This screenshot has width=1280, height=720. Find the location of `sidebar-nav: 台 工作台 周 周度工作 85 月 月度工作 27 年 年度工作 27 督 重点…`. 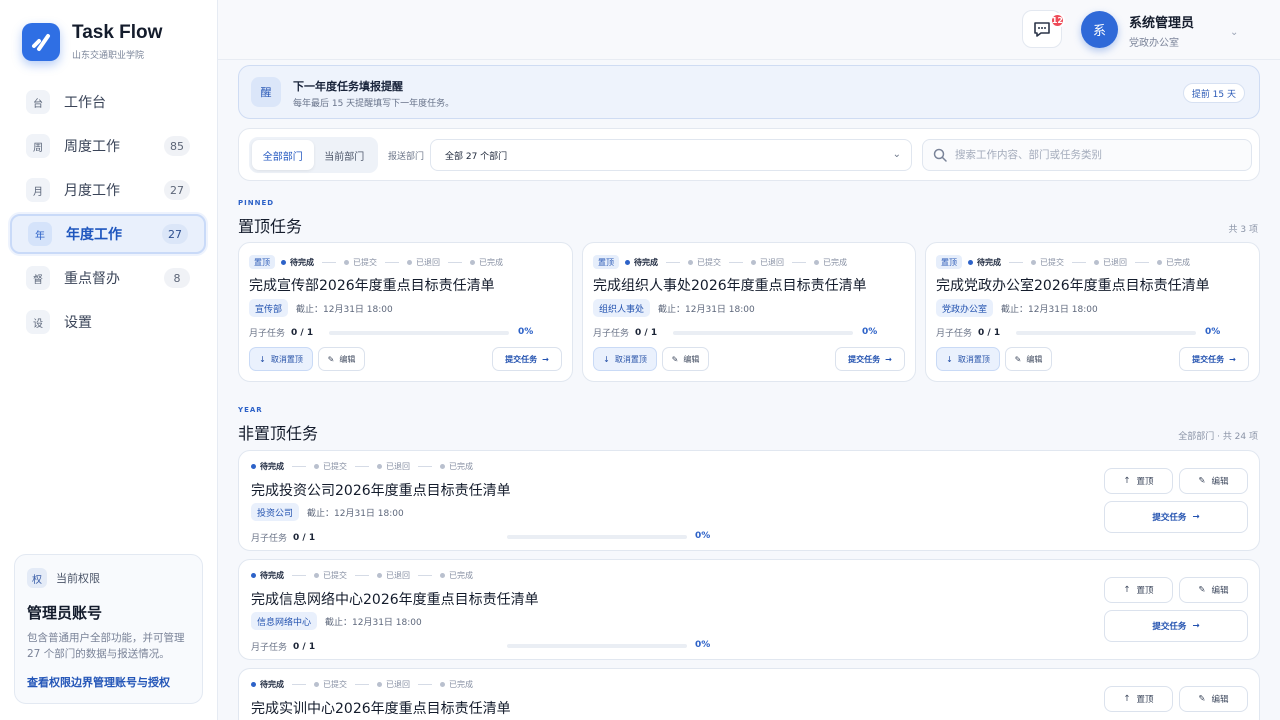

sidebar-nav: 台 工作台 周 周度工作 85 月 月度工作 27 年 年度工作 27 督 重点… is located at coordinates (108, 214).